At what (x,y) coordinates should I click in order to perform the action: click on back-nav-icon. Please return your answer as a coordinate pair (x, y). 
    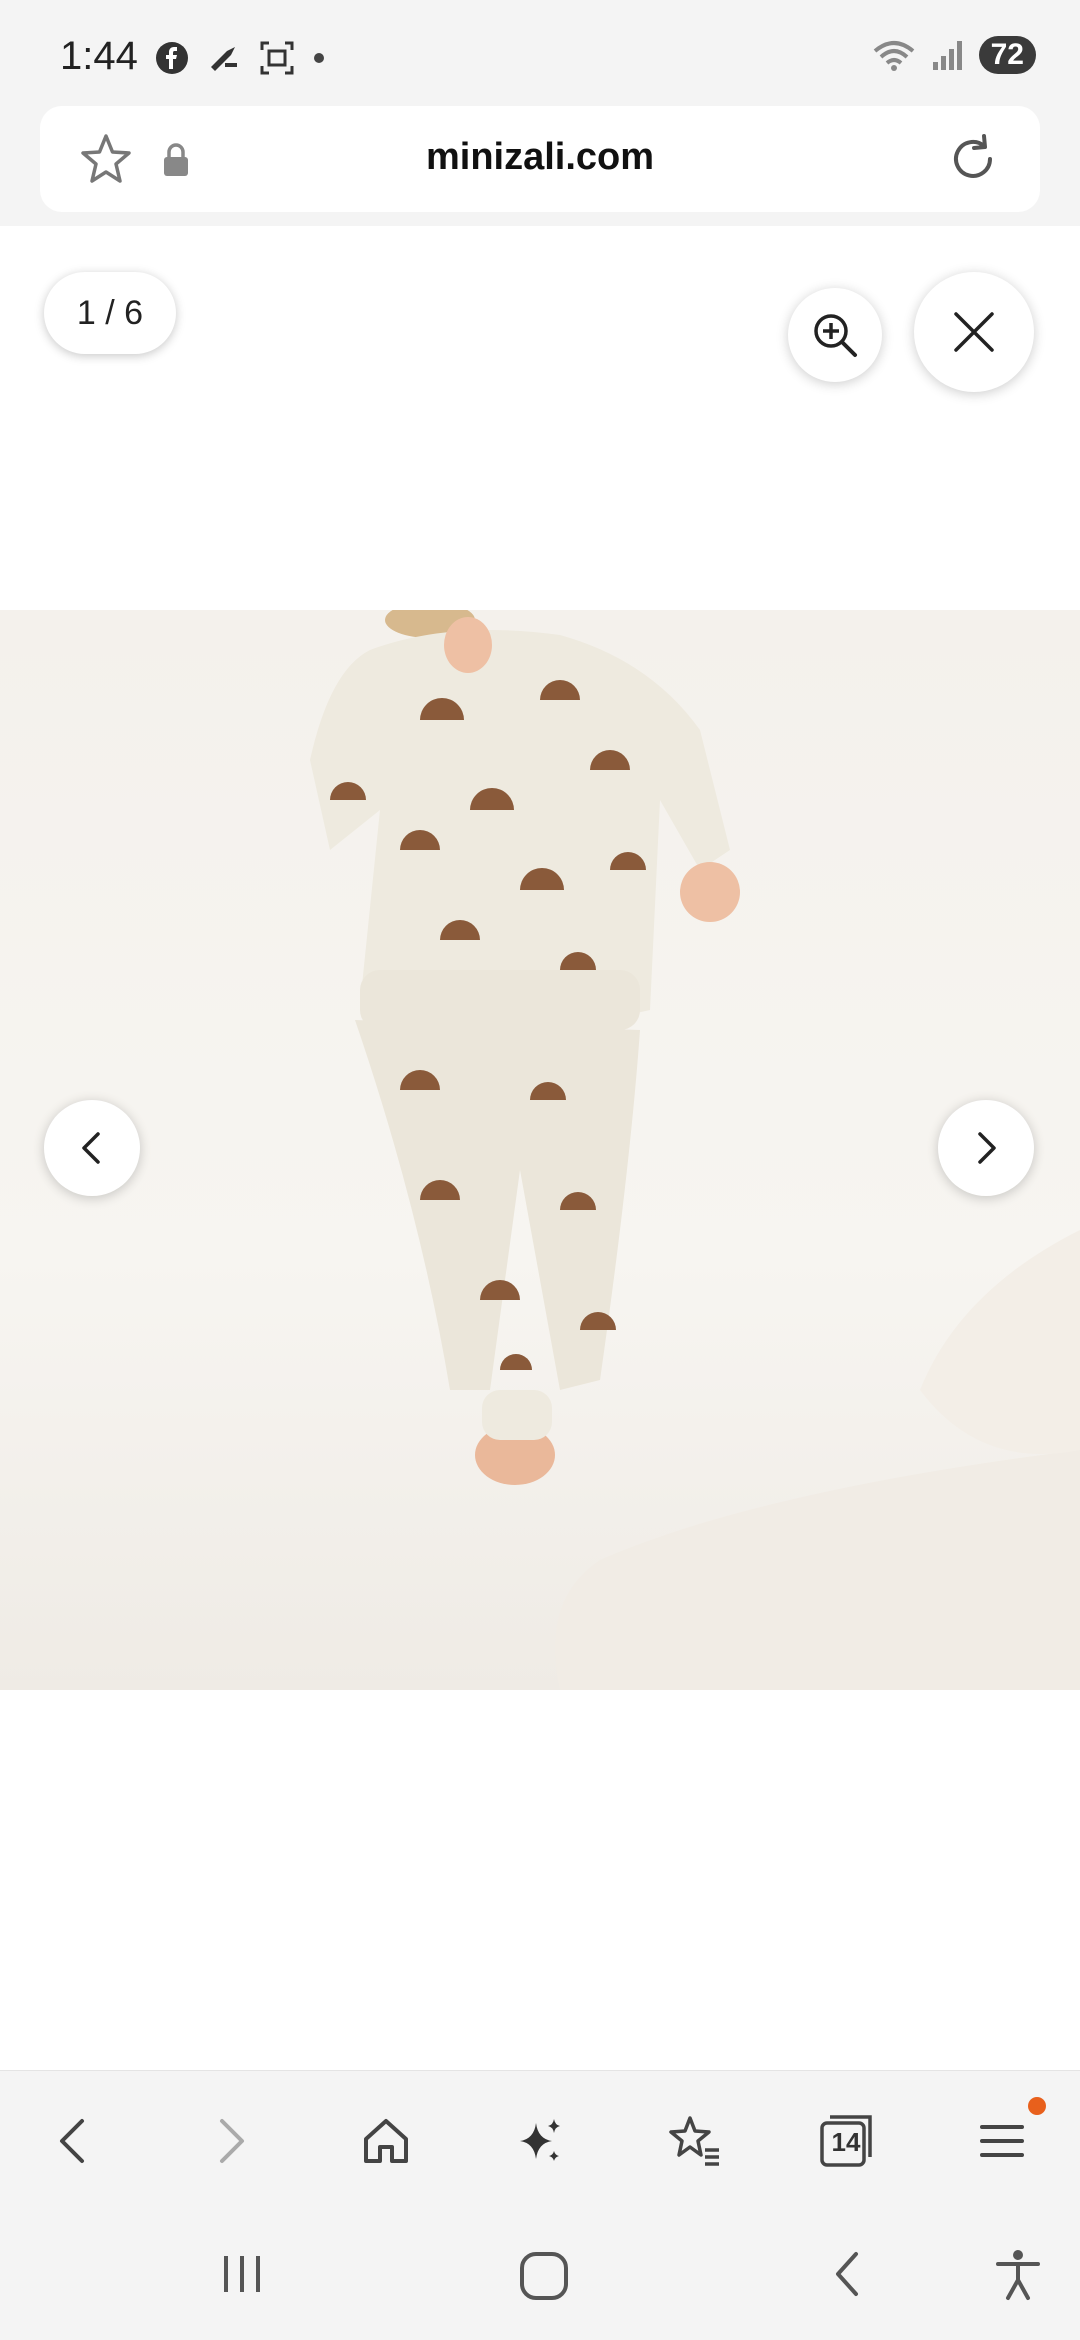
    Looking at the image, I should click on (847, 2274).